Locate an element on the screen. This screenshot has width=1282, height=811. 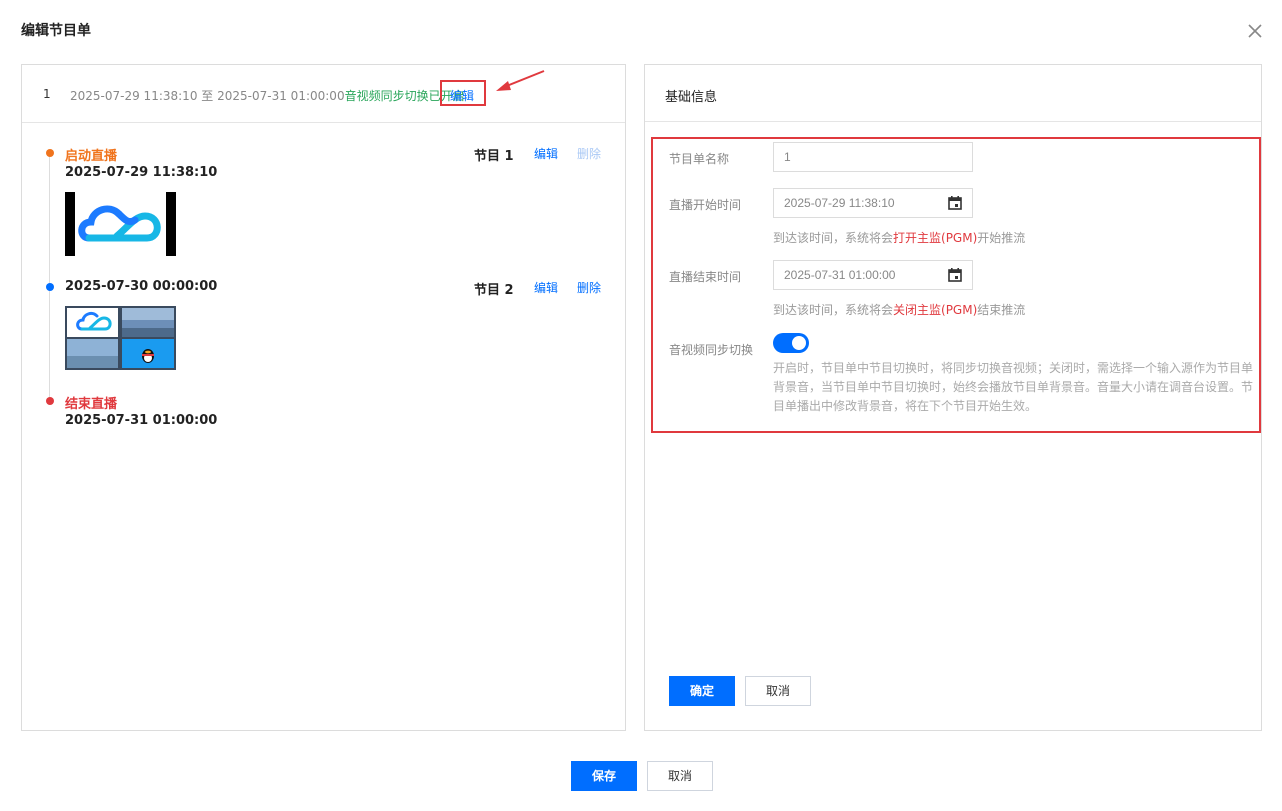
timeline-line is located at coordinates (49, 280).